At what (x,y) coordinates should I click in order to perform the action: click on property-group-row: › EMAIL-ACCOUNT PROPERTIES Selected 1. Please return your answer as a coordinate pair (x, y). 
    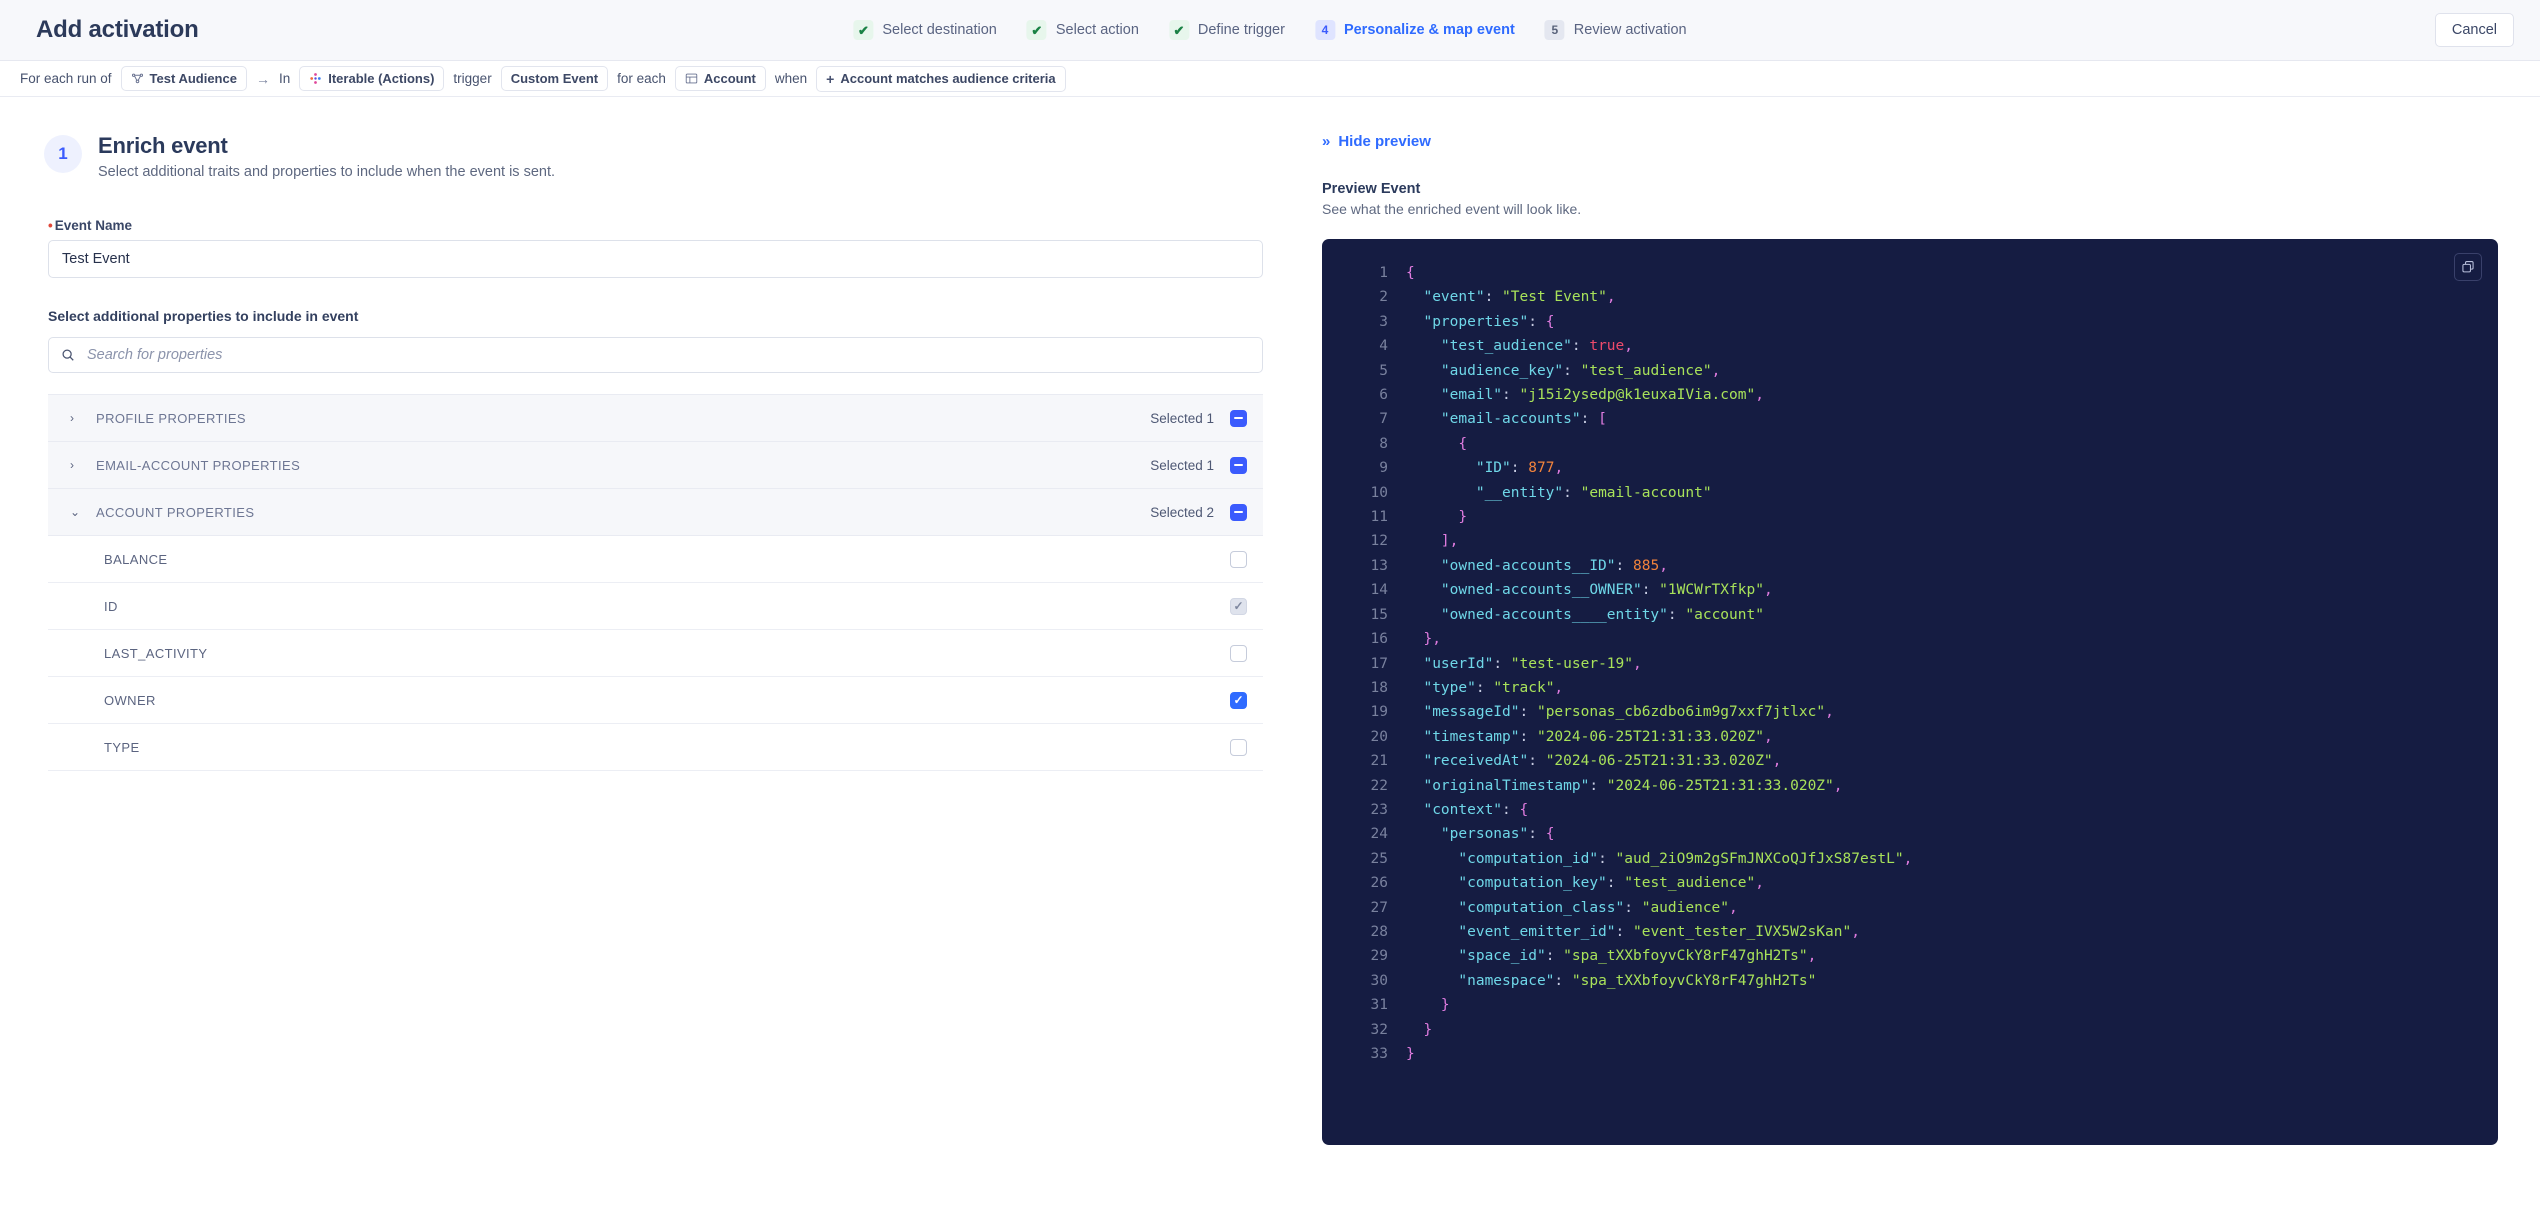
    Looking at the image, I should click on (655, 465).